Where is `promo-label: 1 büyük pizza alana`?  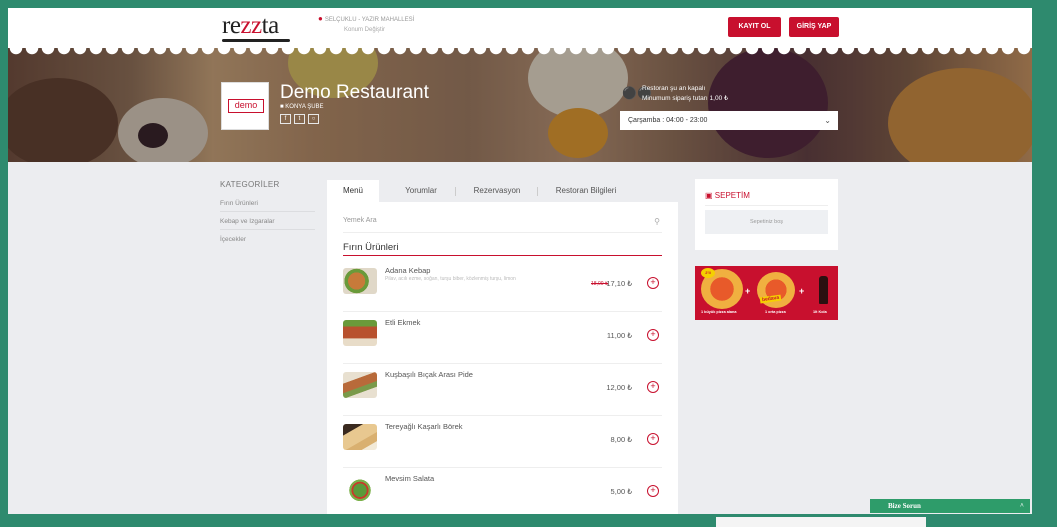
promo-label: 1 büyük pizza alana is located at coordinates (719, 312).